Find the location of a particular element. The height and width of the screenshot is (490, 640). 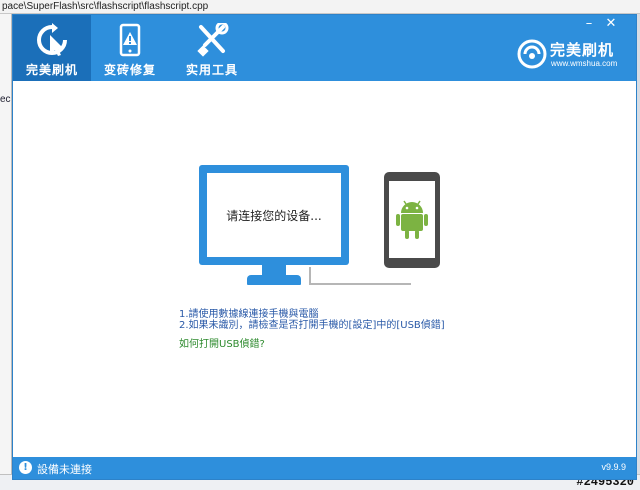

monitor-base is located at coordinates (274, 280).